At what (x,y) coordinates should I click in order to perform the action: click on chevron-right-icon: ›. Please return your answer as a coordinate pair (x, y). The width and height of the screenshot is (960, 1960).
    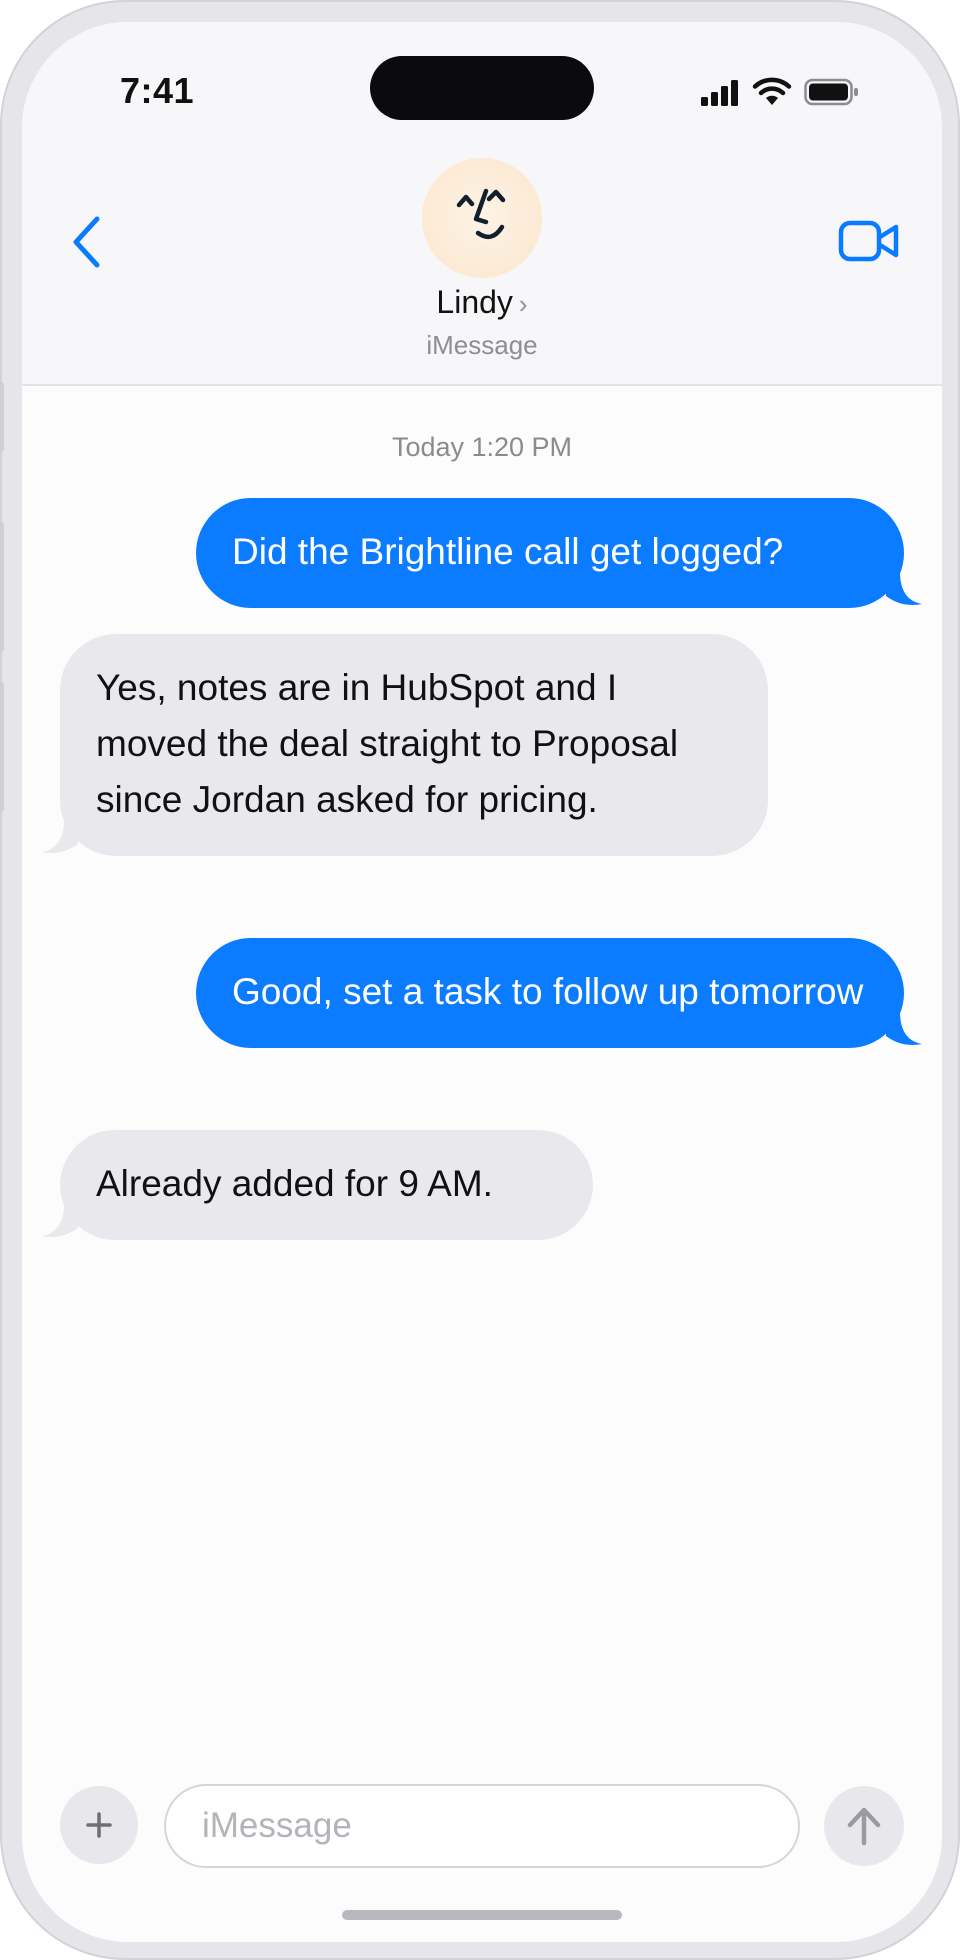
    Looking at the image, I should click on (523, 304).